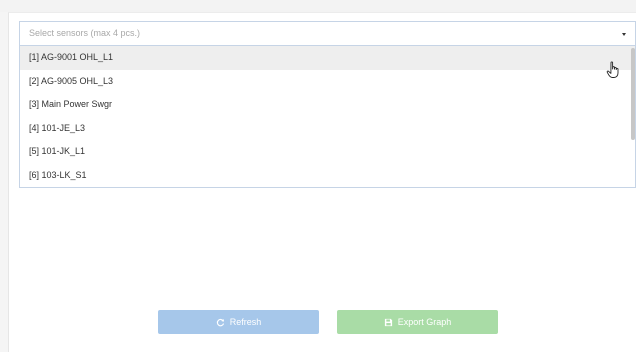  I want to click on sensor-option-2: [2] AG-9005 OHL_L3, so click(327, 82).